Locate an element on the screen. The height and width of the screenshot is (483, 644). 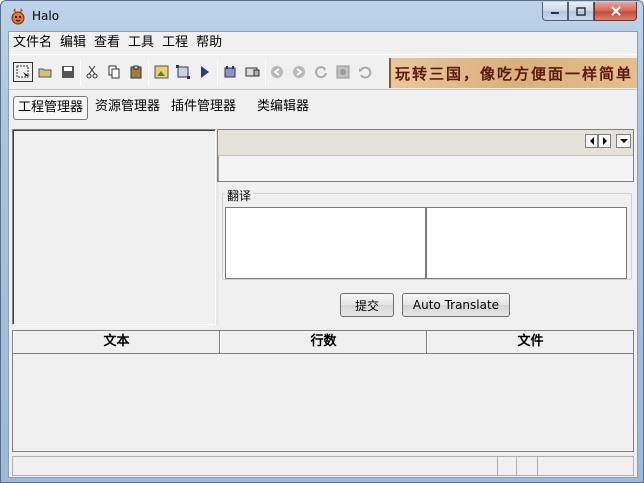
manager-tabs: 工程管理器 资源管理器 插件管理器 类编辑器 is located at coordinates (164, 108).